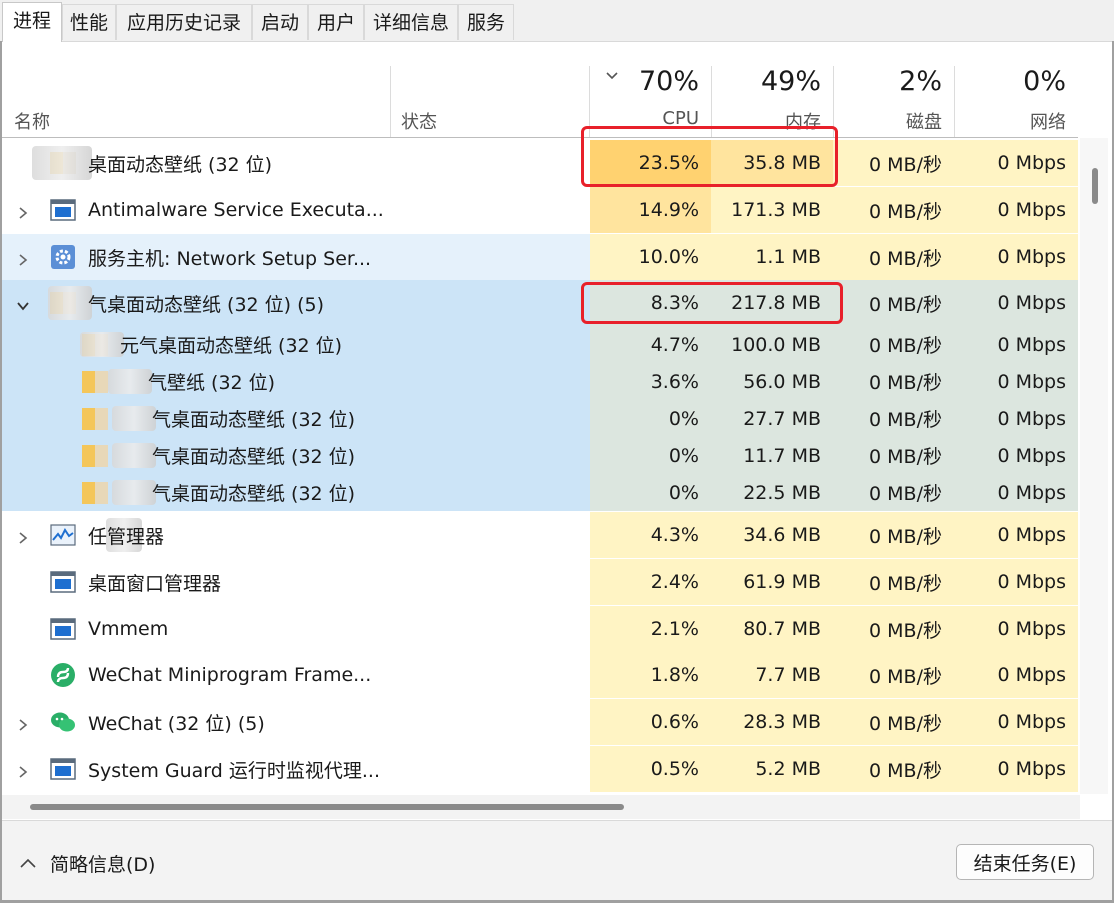 Image resolution: width=1114 pixels, height=903 pixels. Describe the element at coordinates (176, 723) in the screenshot. I see `process-name: WeChat (32 位) (5)` at that location.